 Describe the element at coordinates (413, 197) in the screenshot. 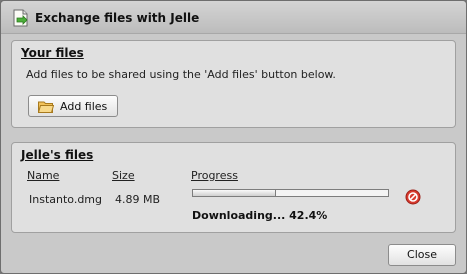

I see `cancel-icon` at that location.